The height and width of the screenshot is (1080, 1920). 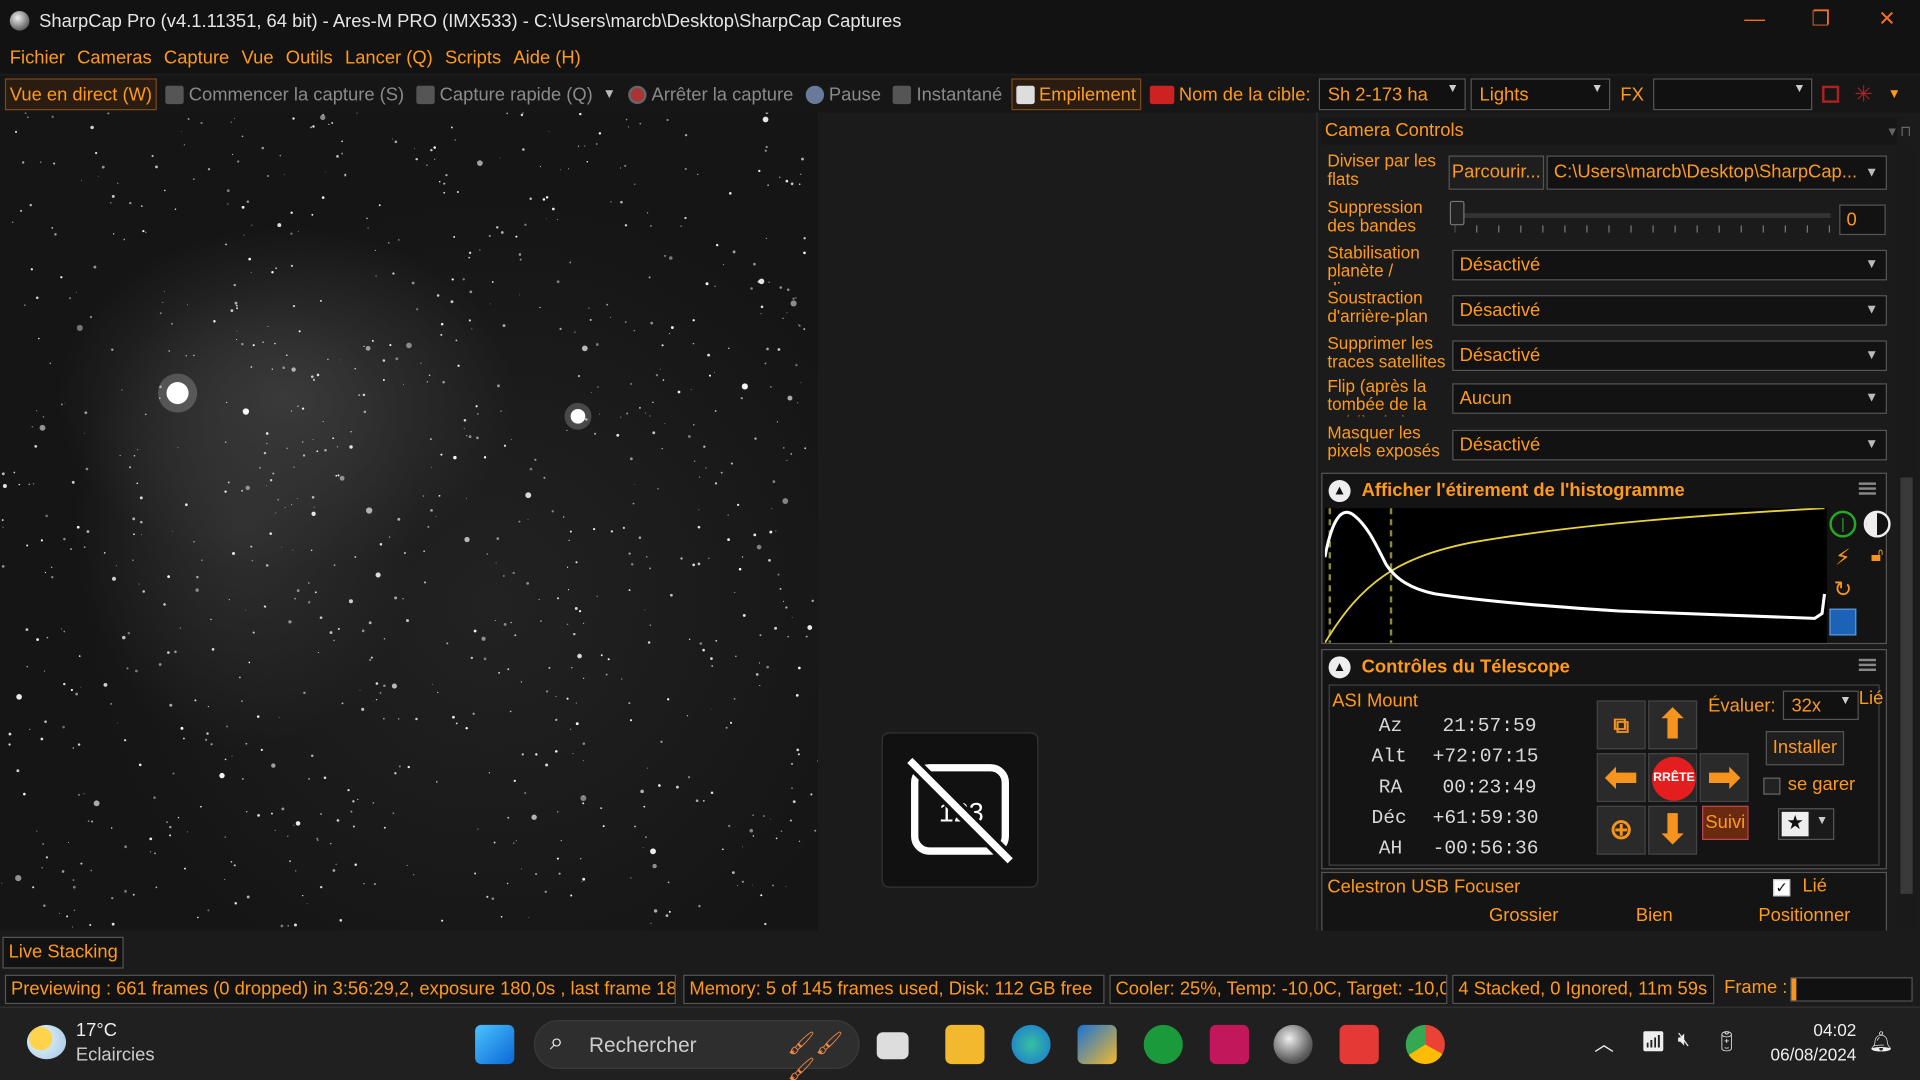 I want to click on stop-capture-button: Arrêter la capture, so click(x=711, y=94).